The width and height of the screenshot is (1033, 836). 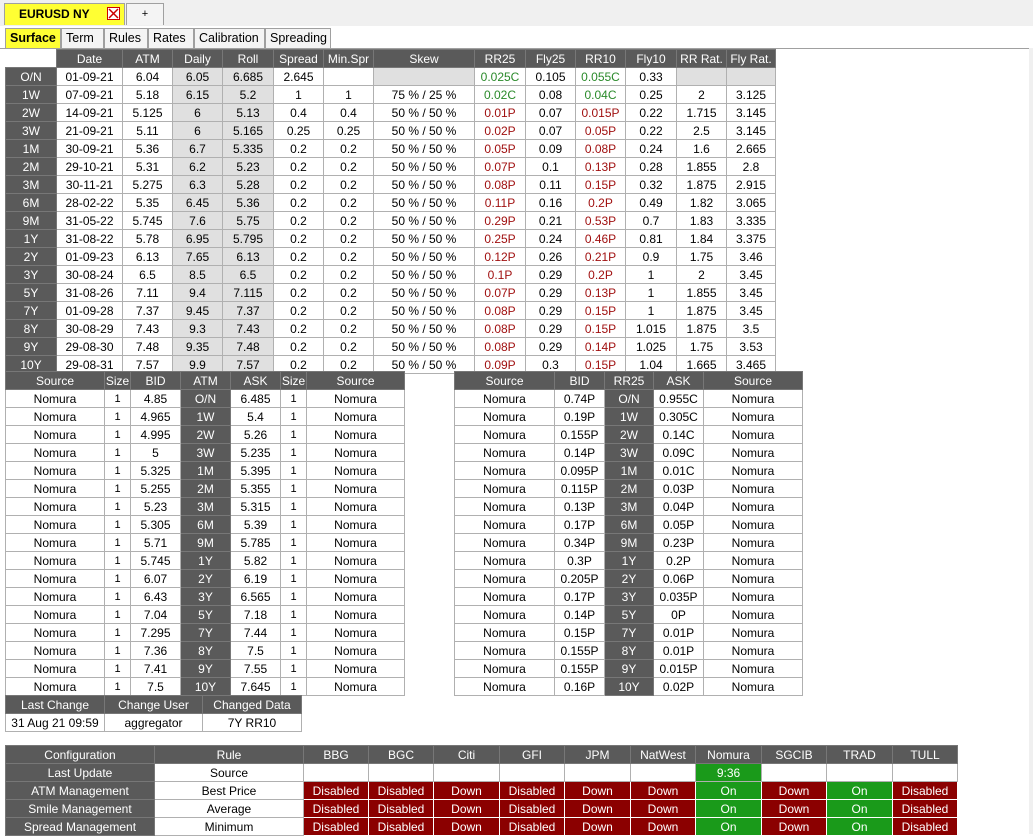 What do you see at coordinates (298, 58) in the screenshot?
I see `surface-header-spread: Spread` at bounding box center [298, 58].